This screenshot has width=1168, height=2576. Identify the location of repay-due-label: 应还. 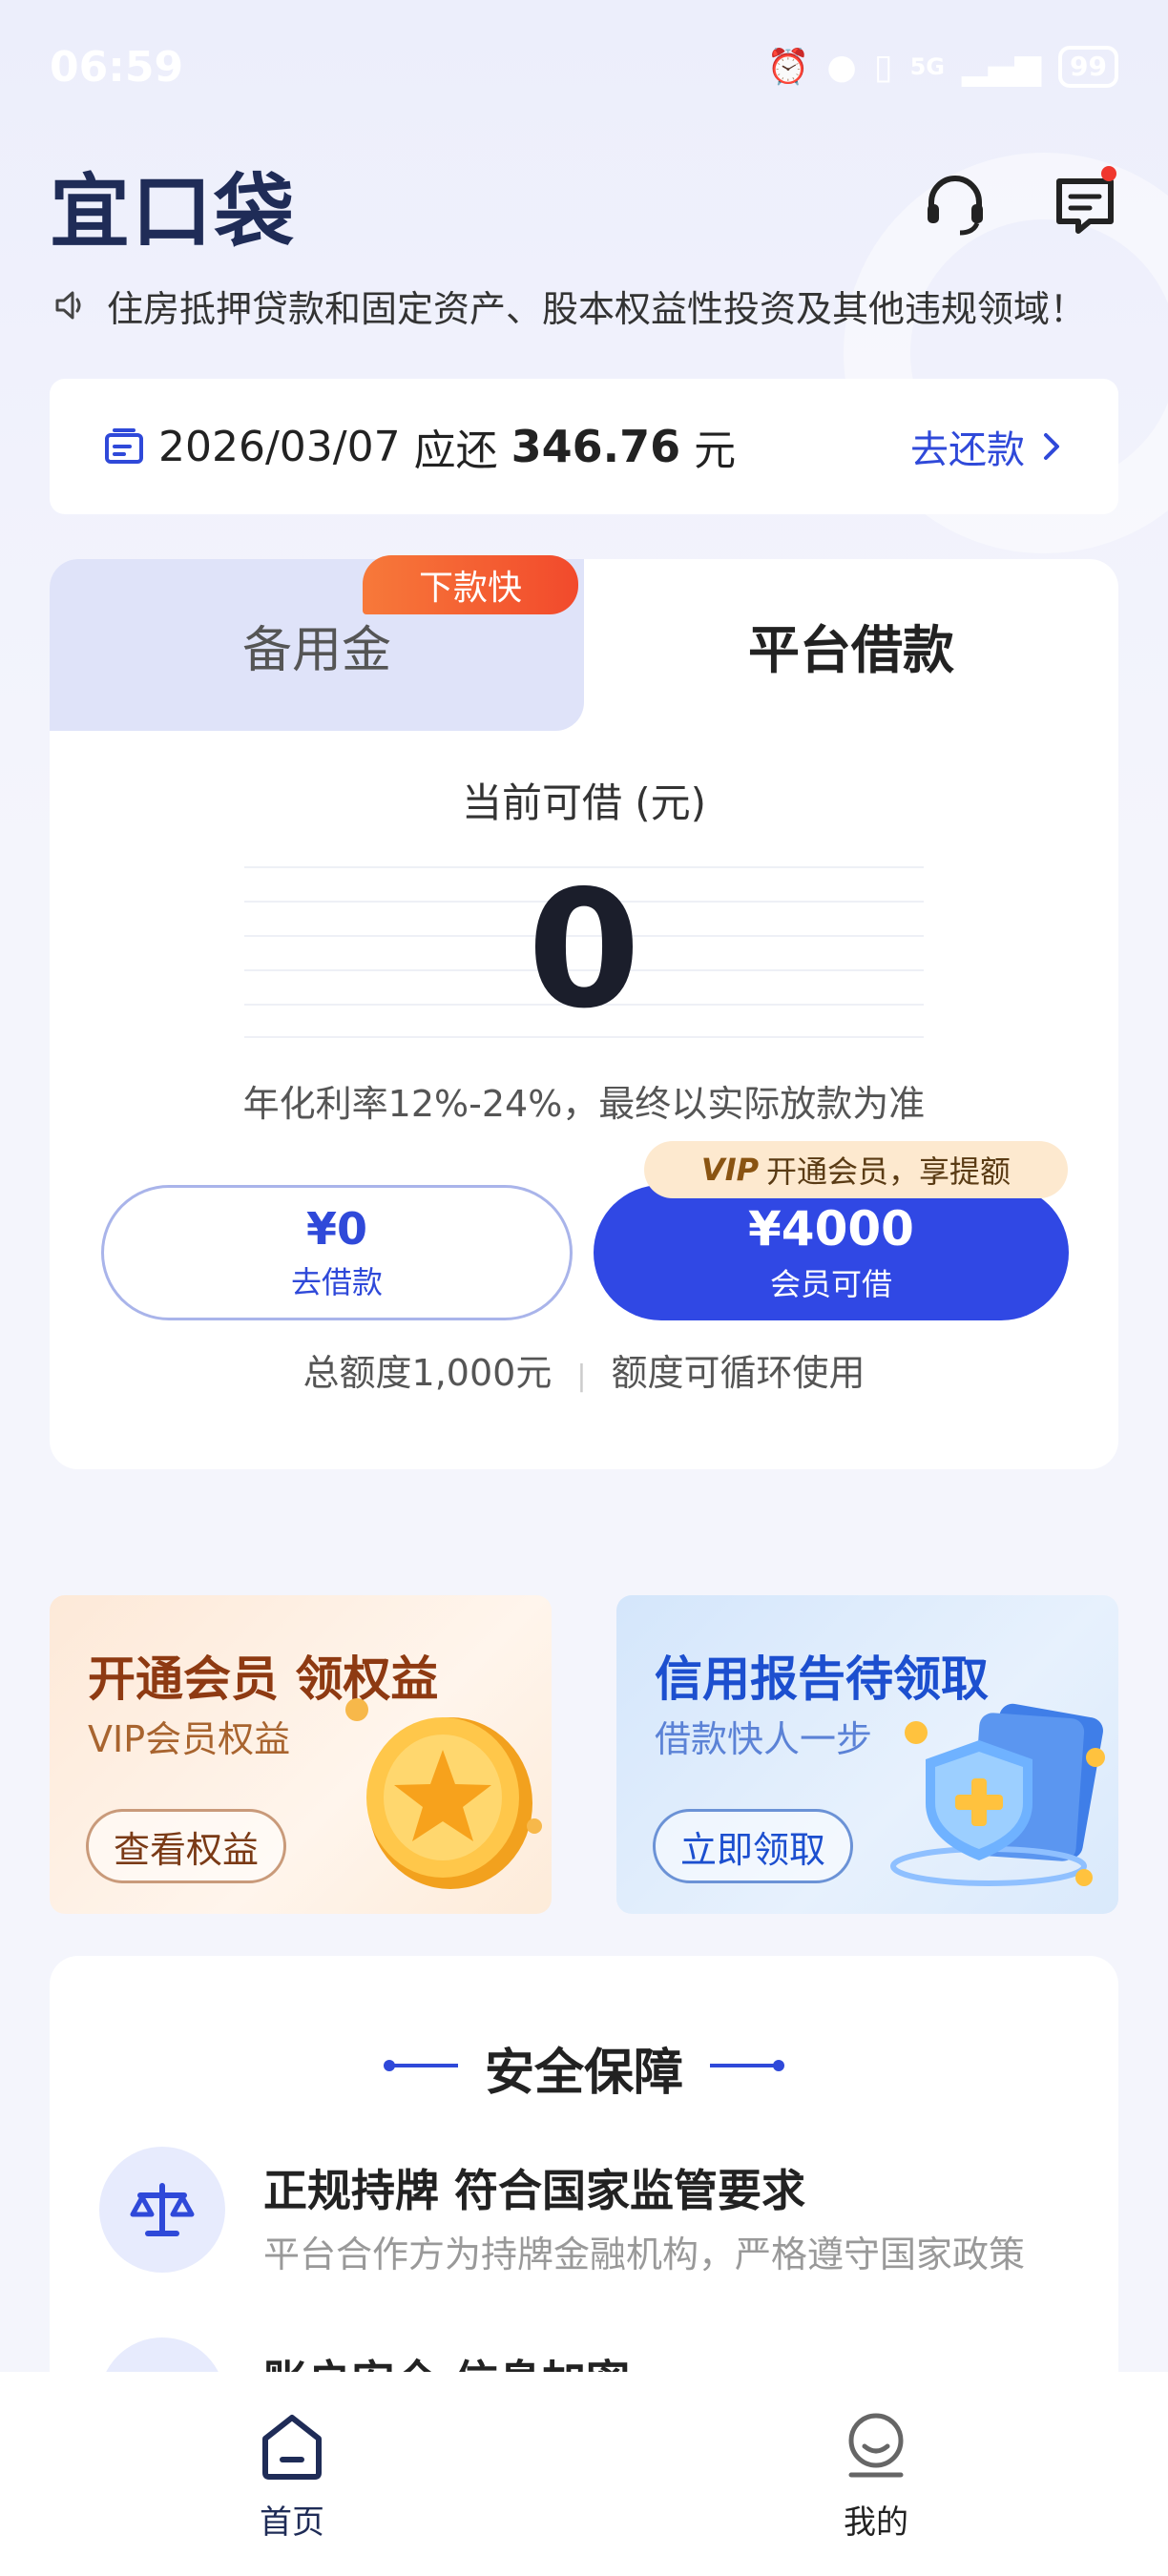
(456, 450).